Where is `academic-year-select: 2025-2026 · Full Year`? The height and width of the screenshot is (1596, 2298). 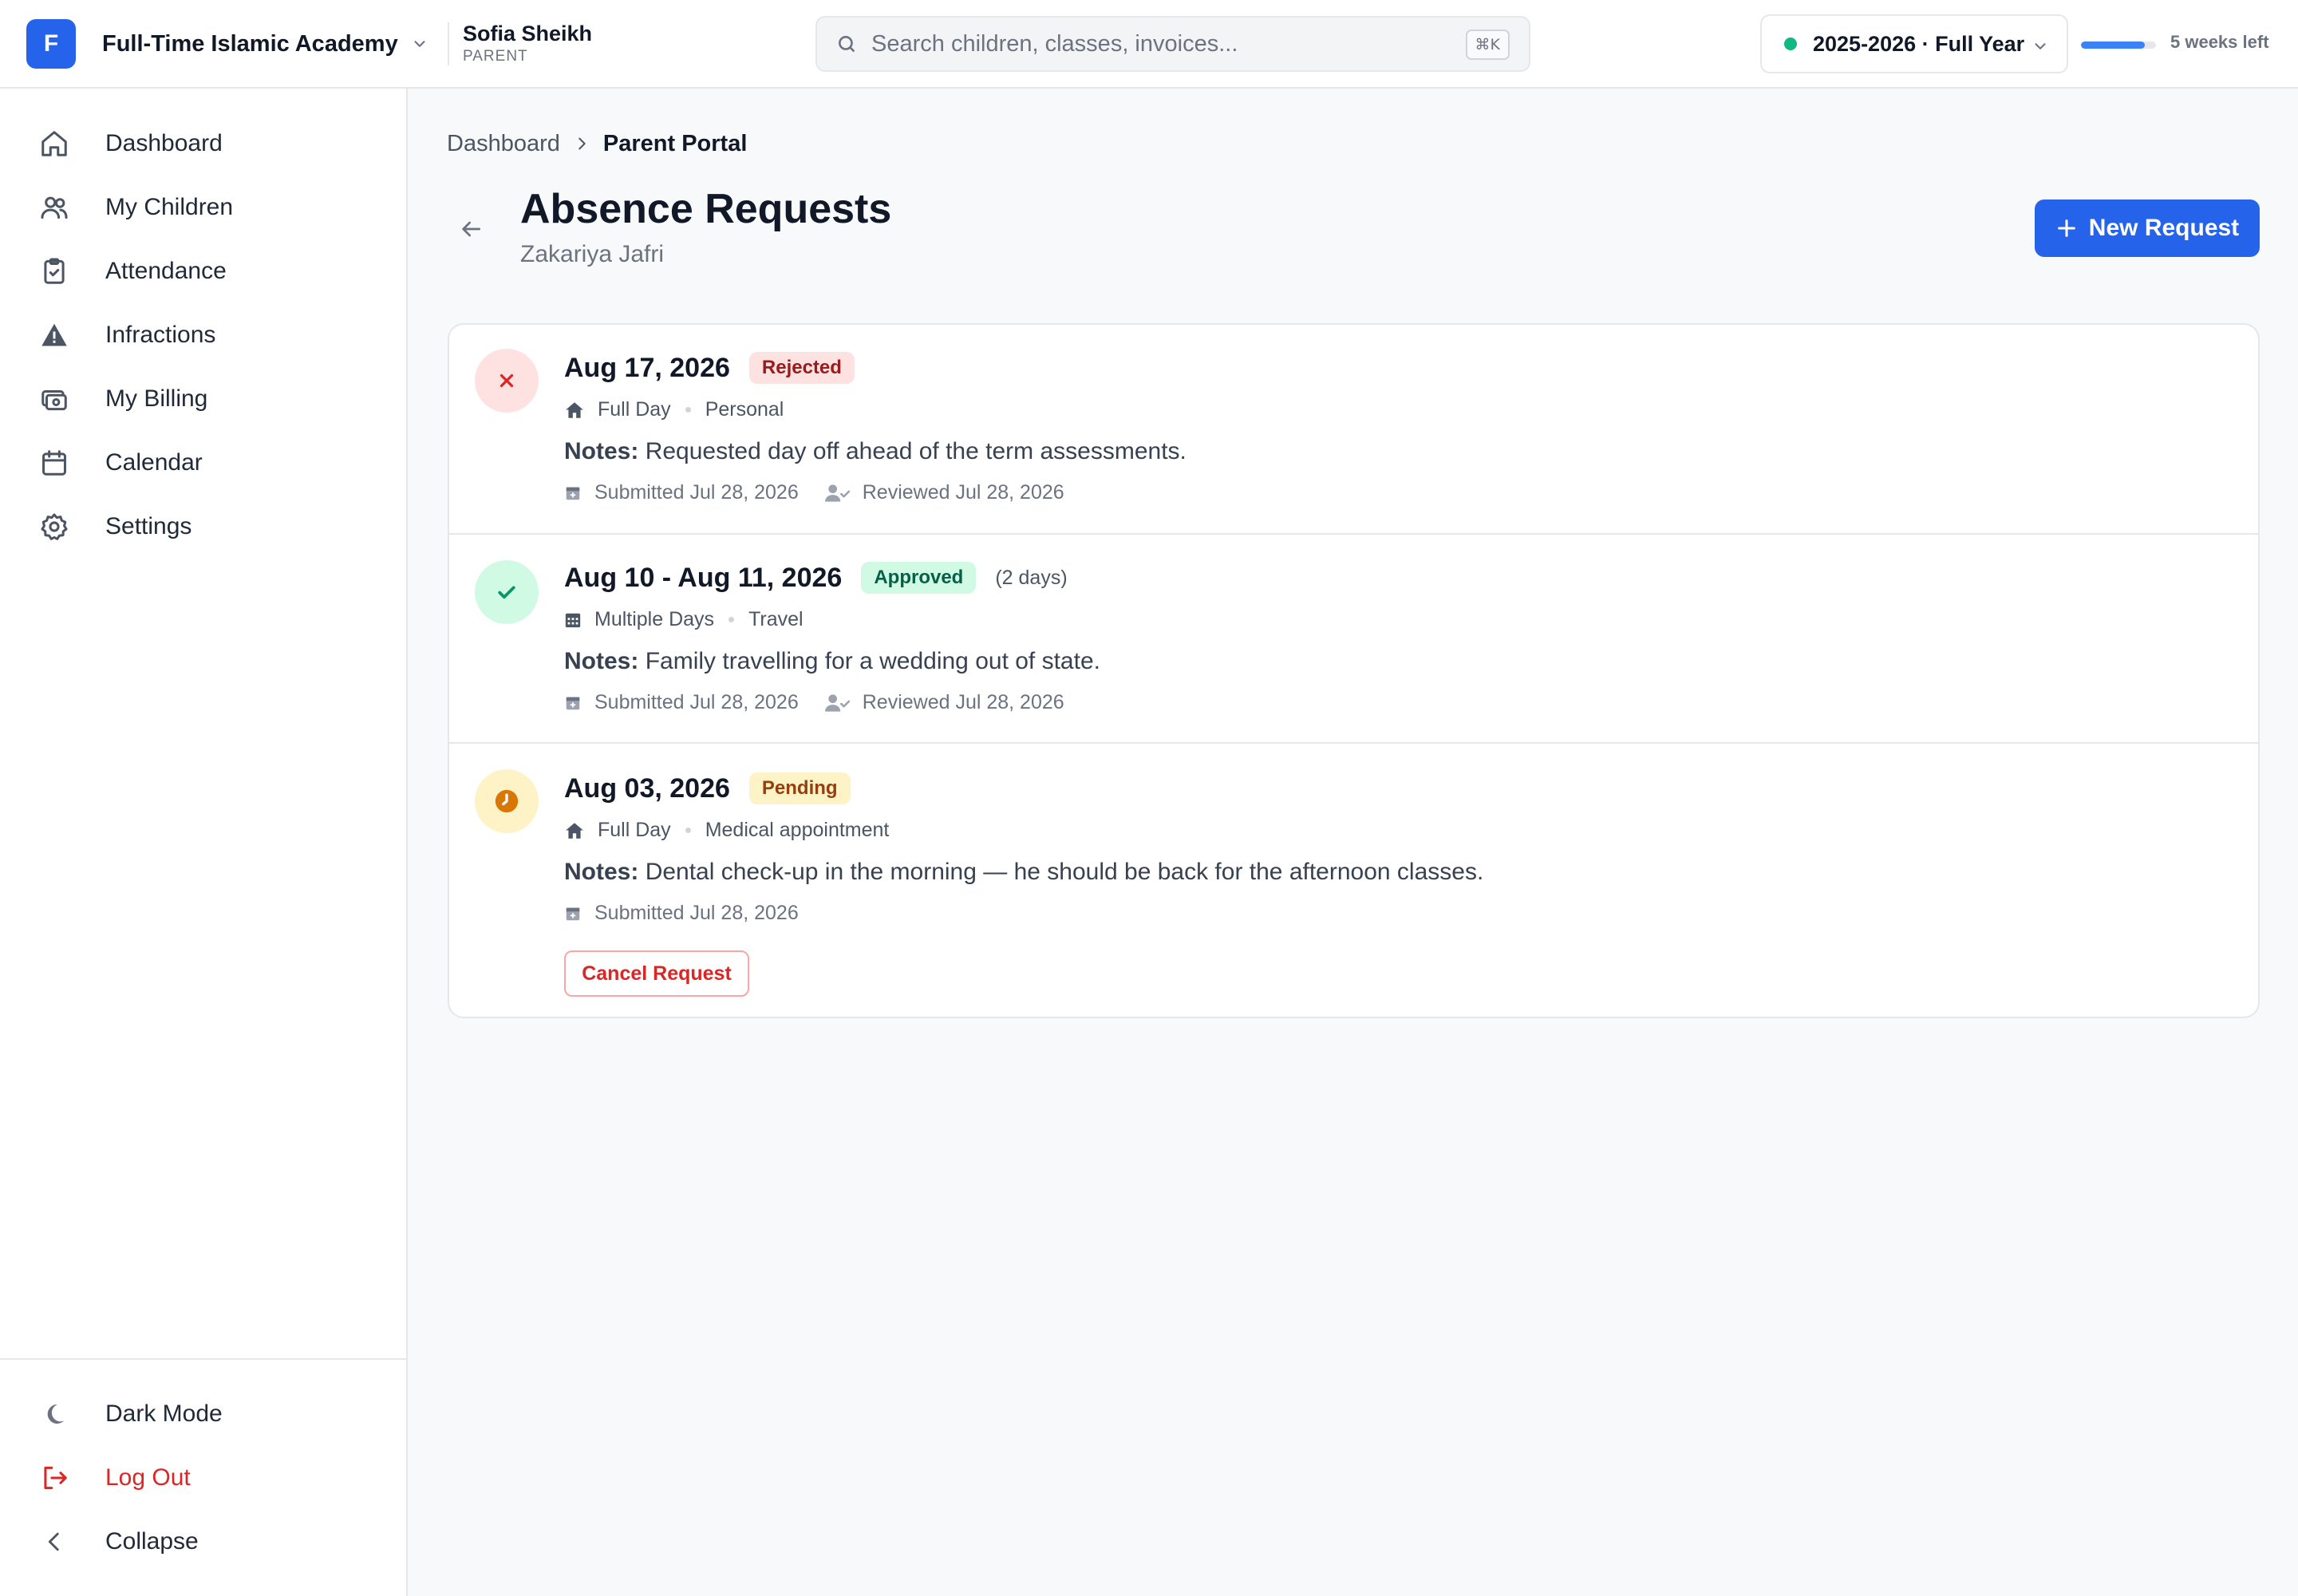 academic-year-select: 2025-2026 · Full Year is located at coordinates (1914, 43).